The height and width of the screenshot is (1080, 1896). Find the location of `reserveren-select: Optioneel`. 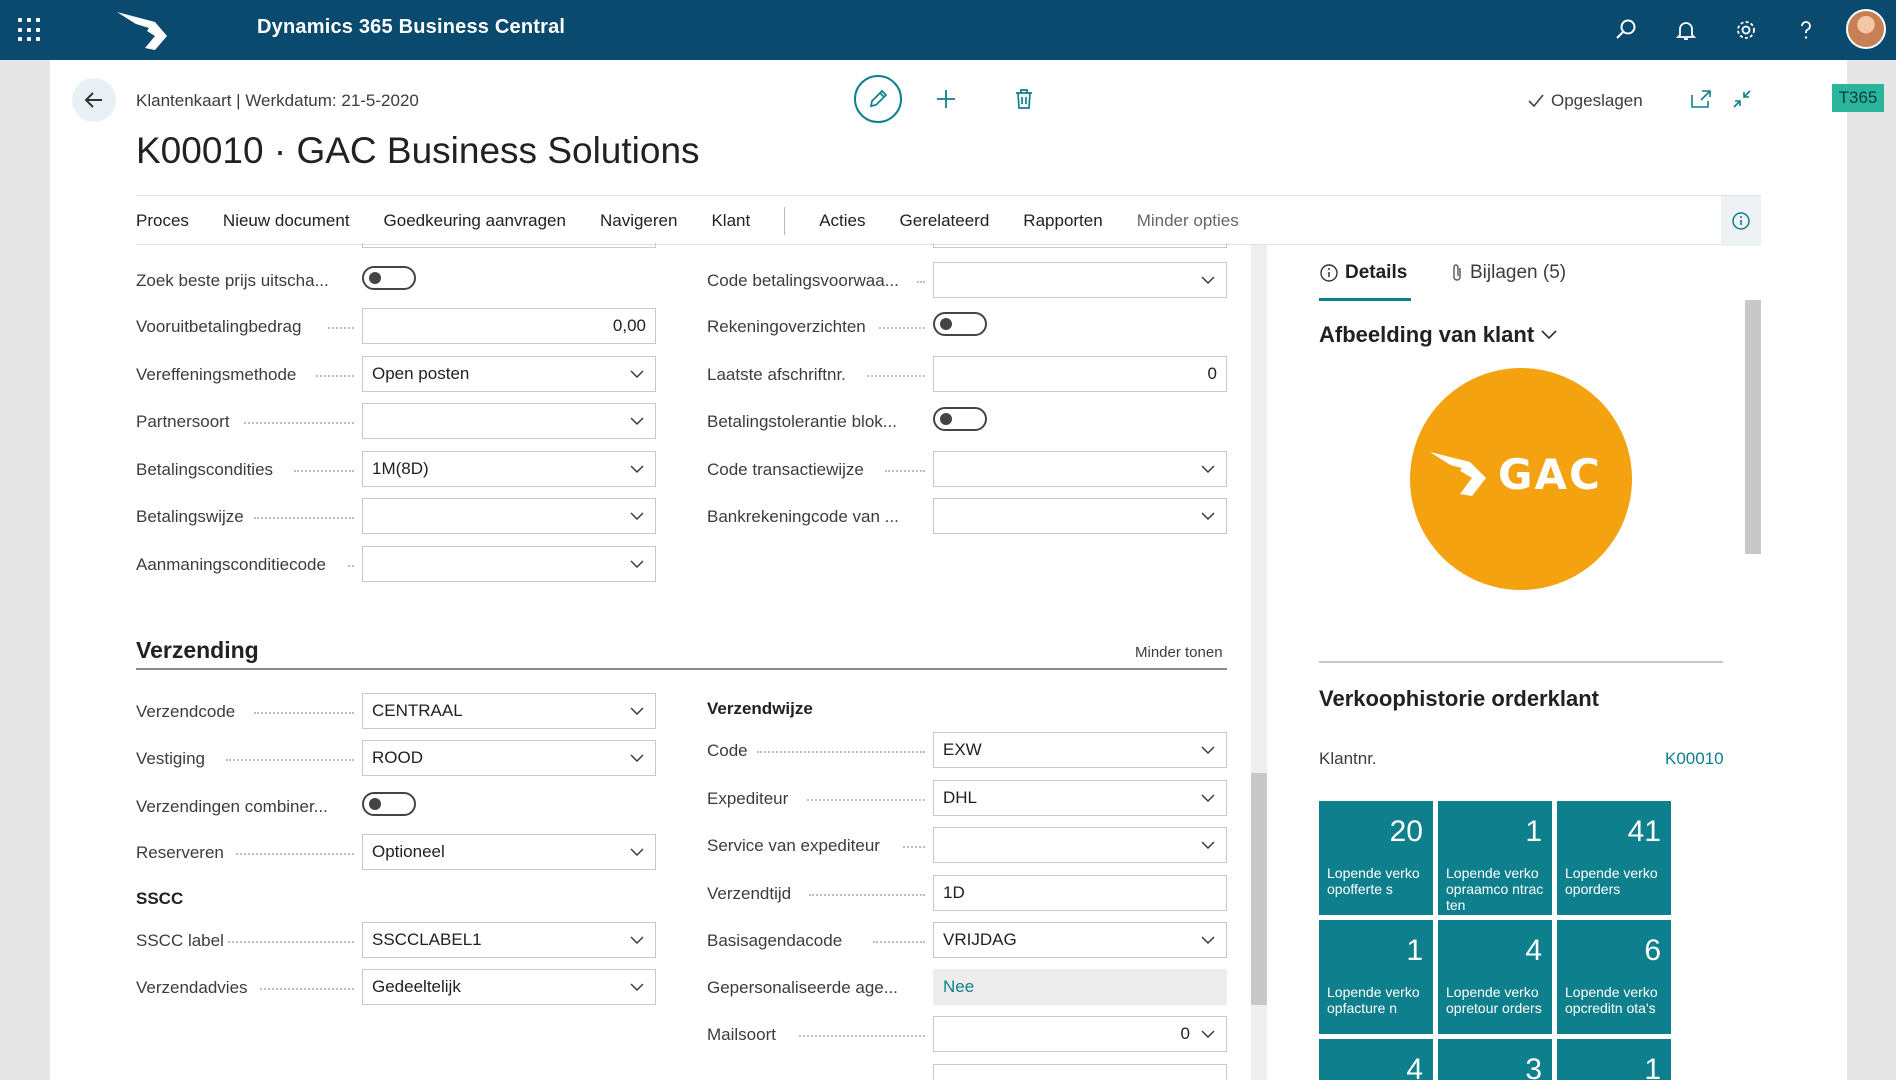

reserveren-select: Optioneel is located at coordinates (509, 852).